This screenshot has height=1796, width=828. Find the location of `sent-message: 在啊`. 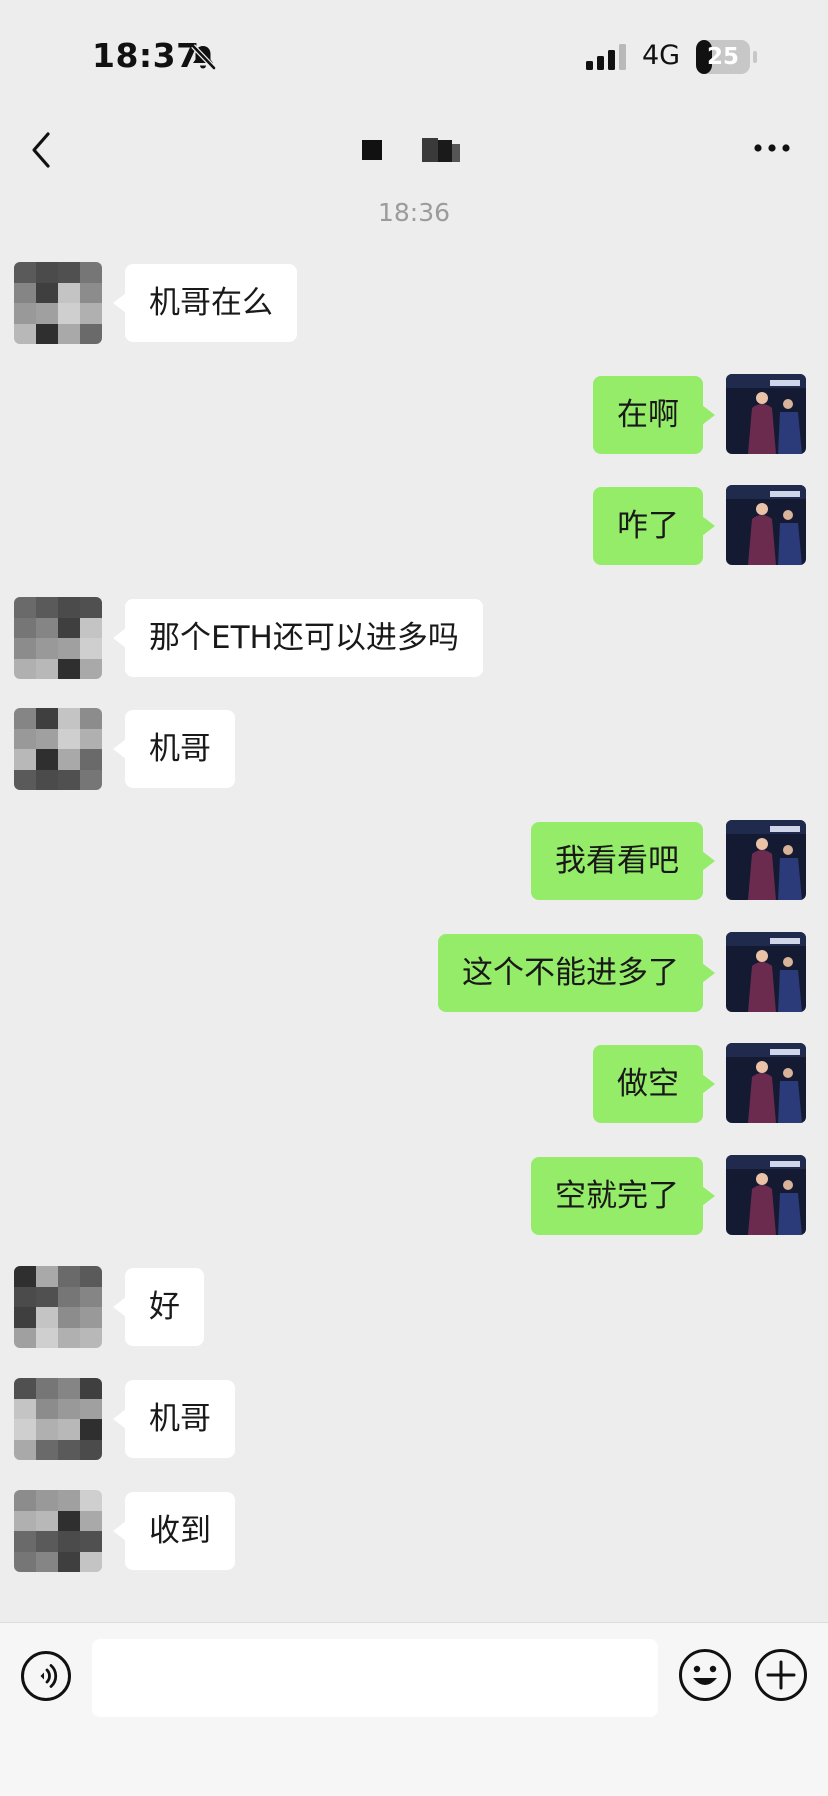

sent-message: 在啊 is located at coordinates (414, 414).